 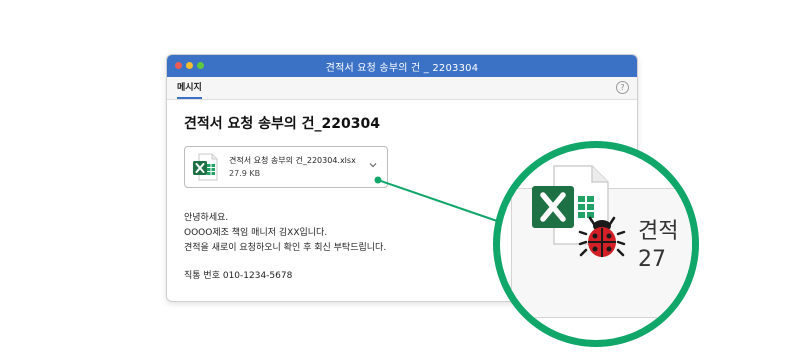 I want to click on chevron-down-icon, so click(x=373, y=165).